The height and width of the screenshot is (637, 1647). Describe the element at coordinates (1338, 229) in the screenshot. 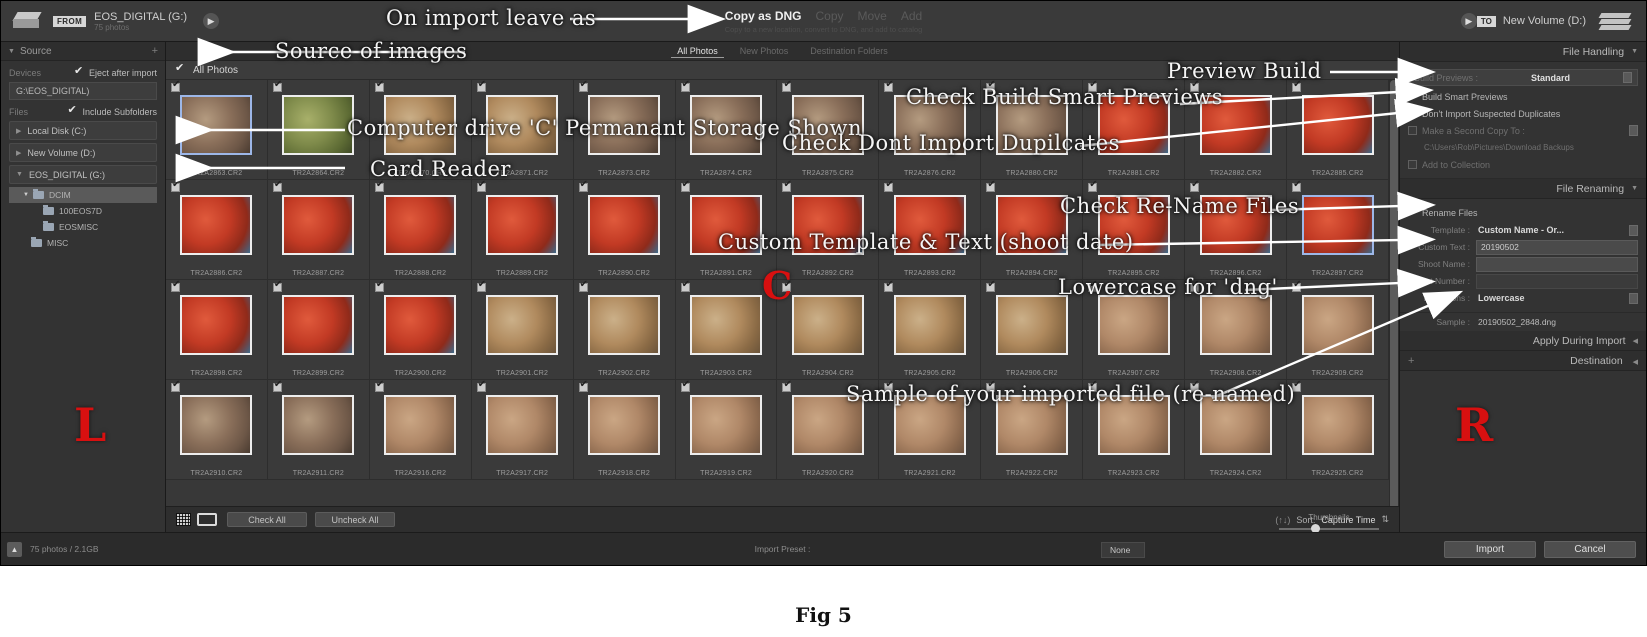

I see `thumbnail-cell: TR2A2897.CR2` at that location.